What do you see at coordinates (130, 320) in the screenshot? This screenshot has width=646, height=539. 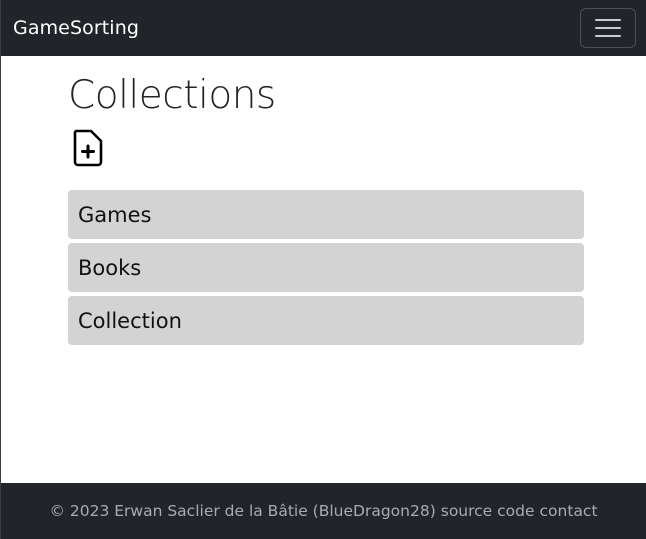 I see `collection-item-label: Collection` at bounding box center [130, 320].